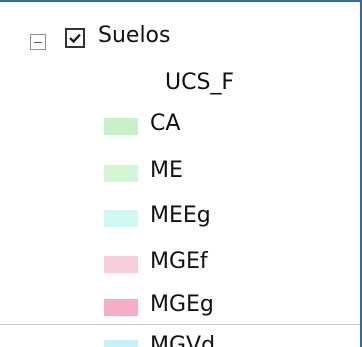 The width and height of the screenshot is (362, 347). Describe the element at coordinates (38, 42) in the screenshot. I see `collapse-minus-icon` at that location.